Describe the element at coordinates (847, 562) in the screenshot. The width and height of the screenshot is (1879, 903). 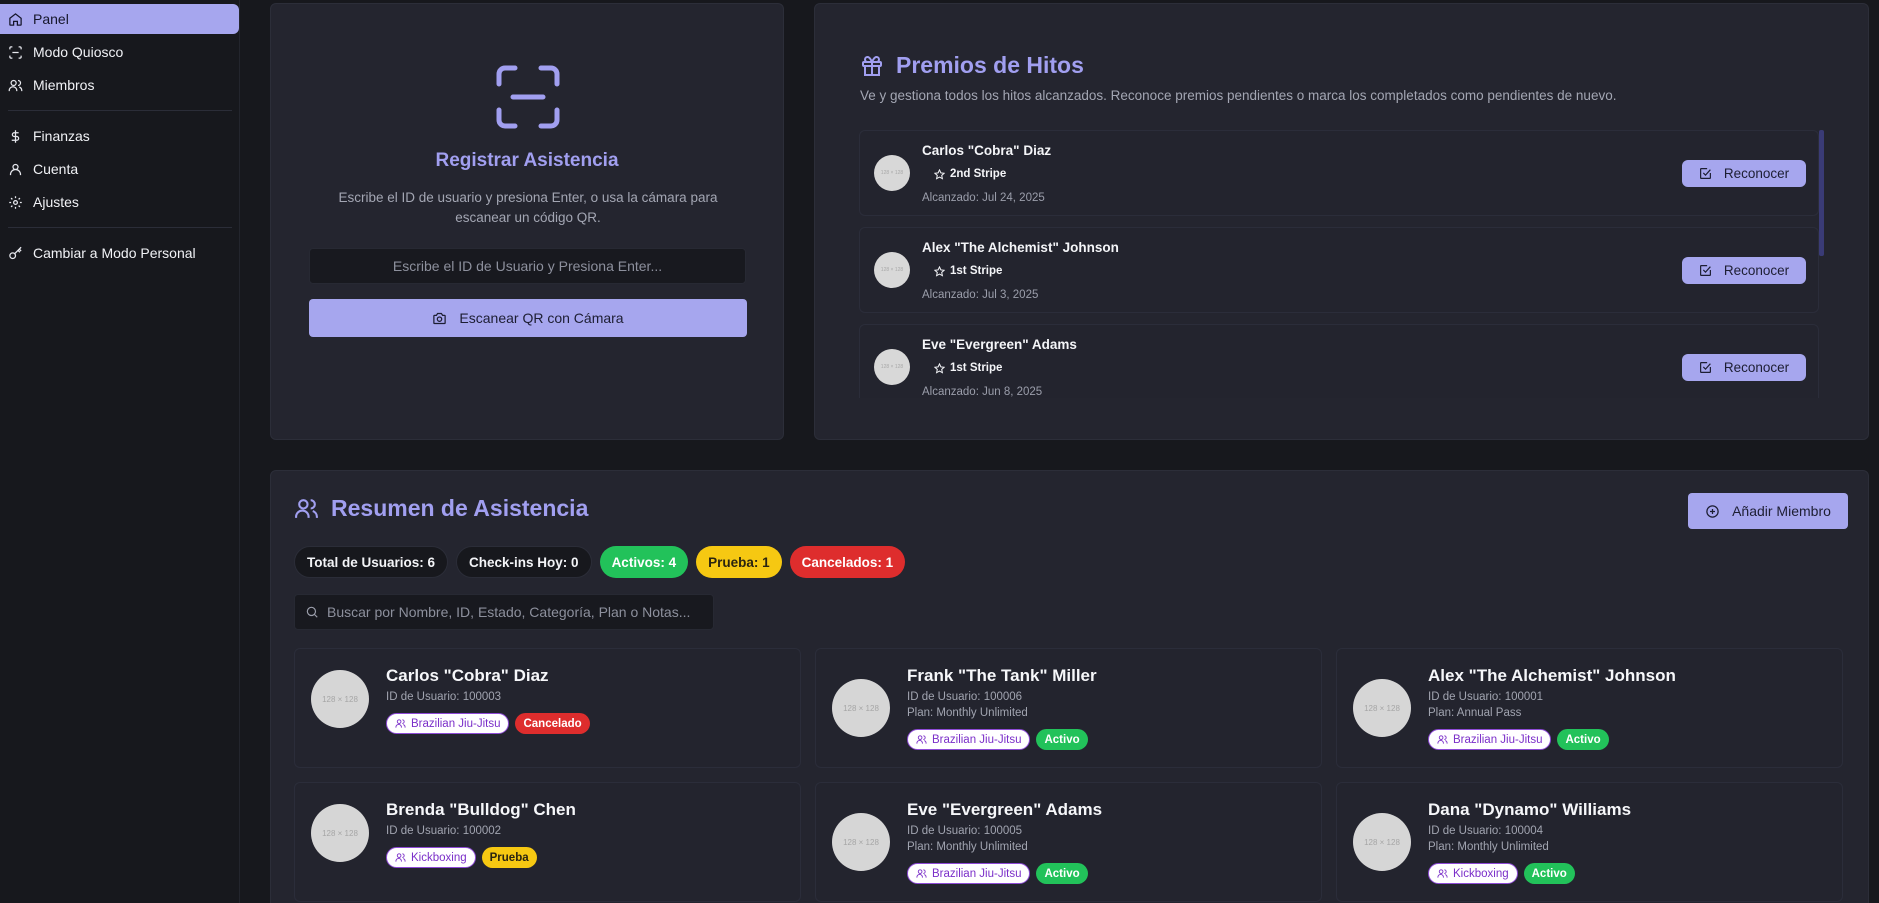
I see `cancelled-badge: Cancelados: 1` at that location.